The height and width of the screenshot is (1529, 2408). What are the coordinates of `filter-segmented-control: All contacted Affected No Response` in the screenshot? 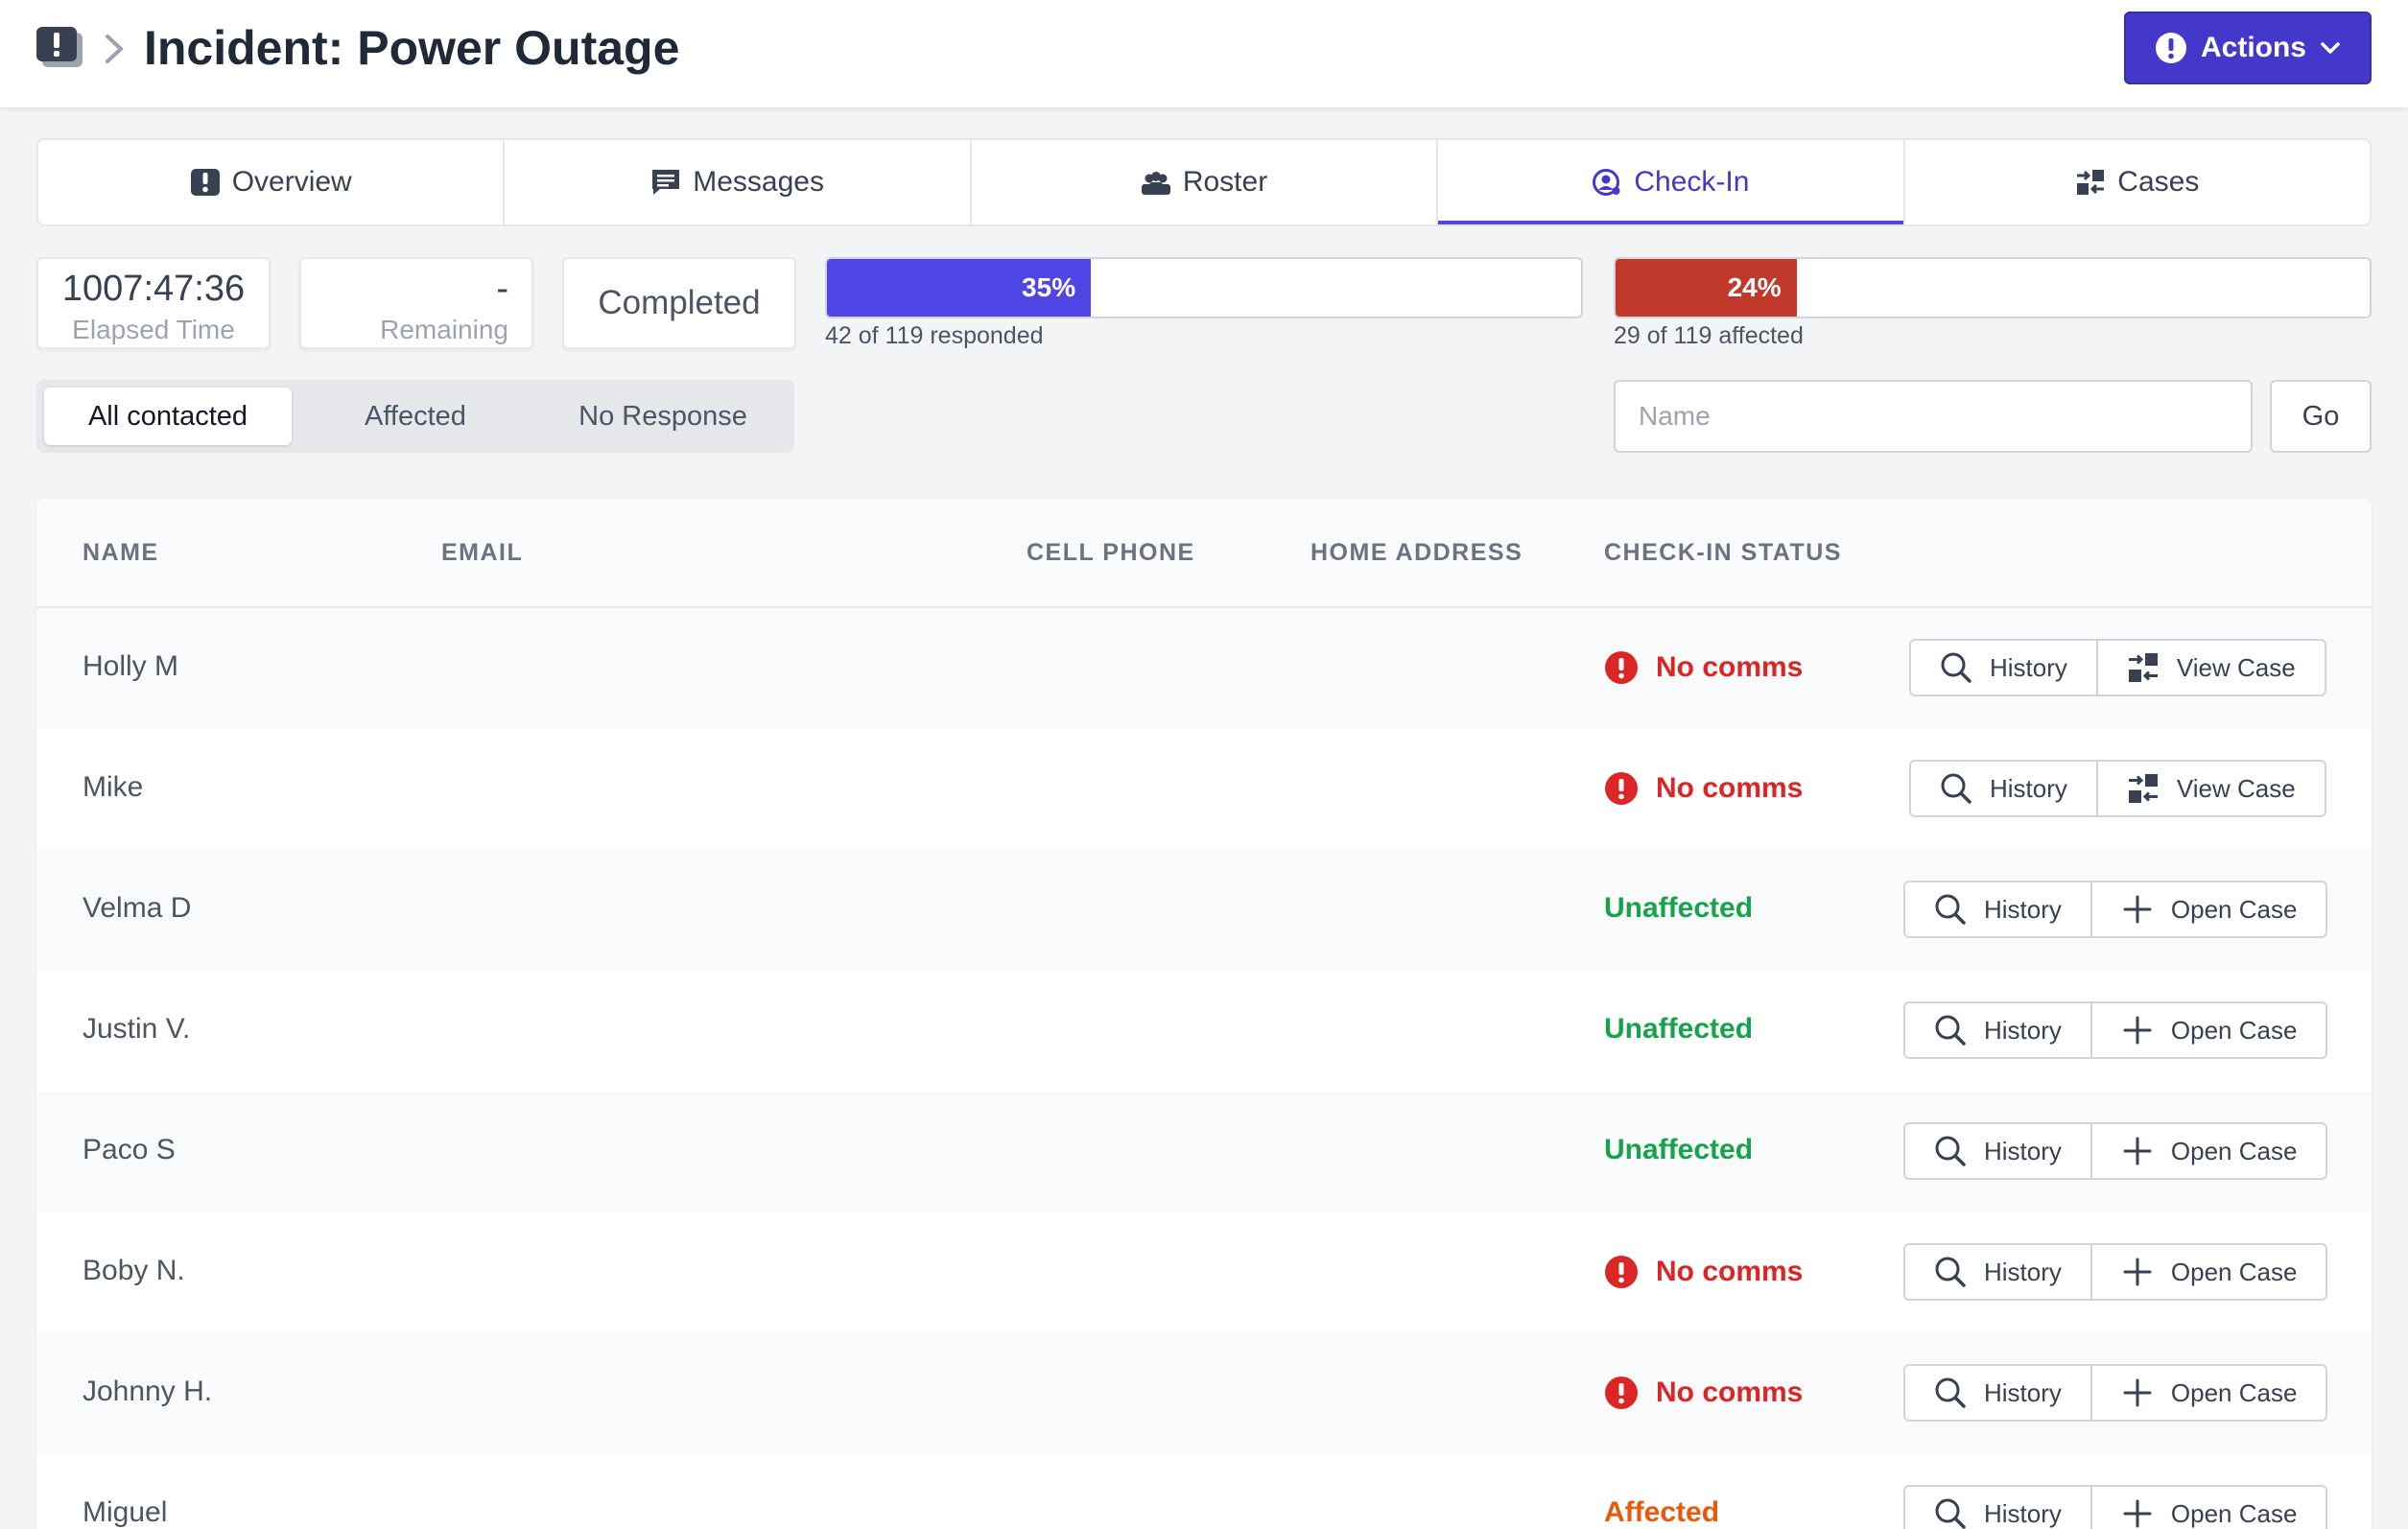 It's located at (415, 417).